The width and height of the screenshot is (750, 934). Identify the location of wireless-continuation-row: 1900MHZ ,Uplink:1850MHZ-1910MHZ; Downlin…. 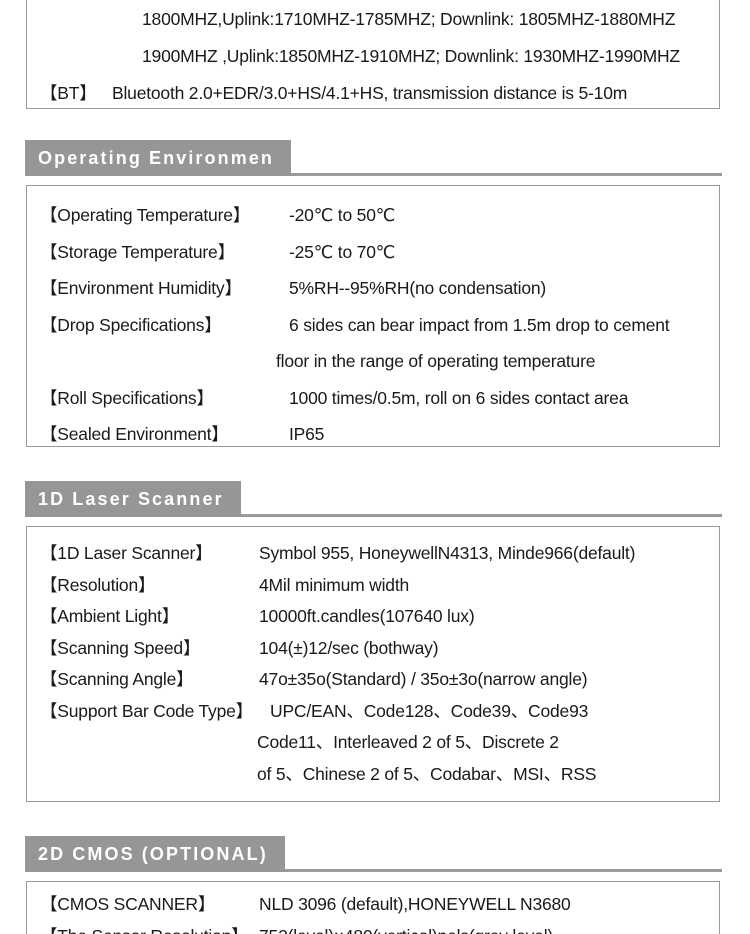
(373, 47).